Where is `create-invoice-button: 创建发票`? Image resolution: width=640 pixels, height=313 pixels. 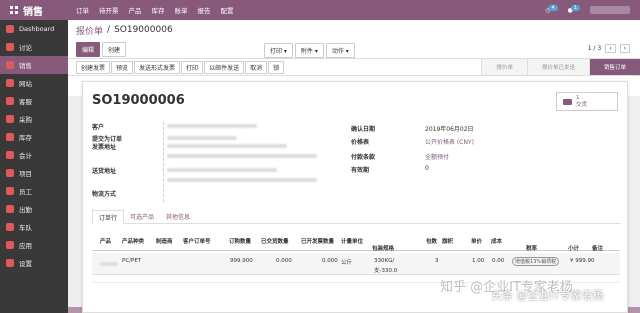
create-invoice-button: 创建发票 is located at coordinates (93, 67).